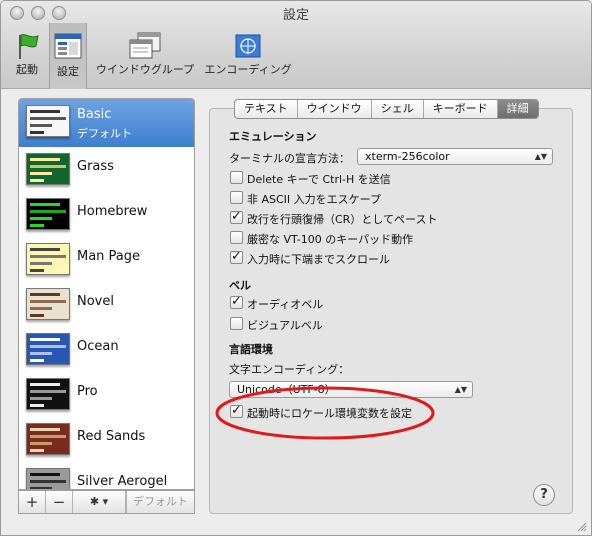 The image size is (592, 536). I want to click on resize-grip-icon, so click(582, 527).